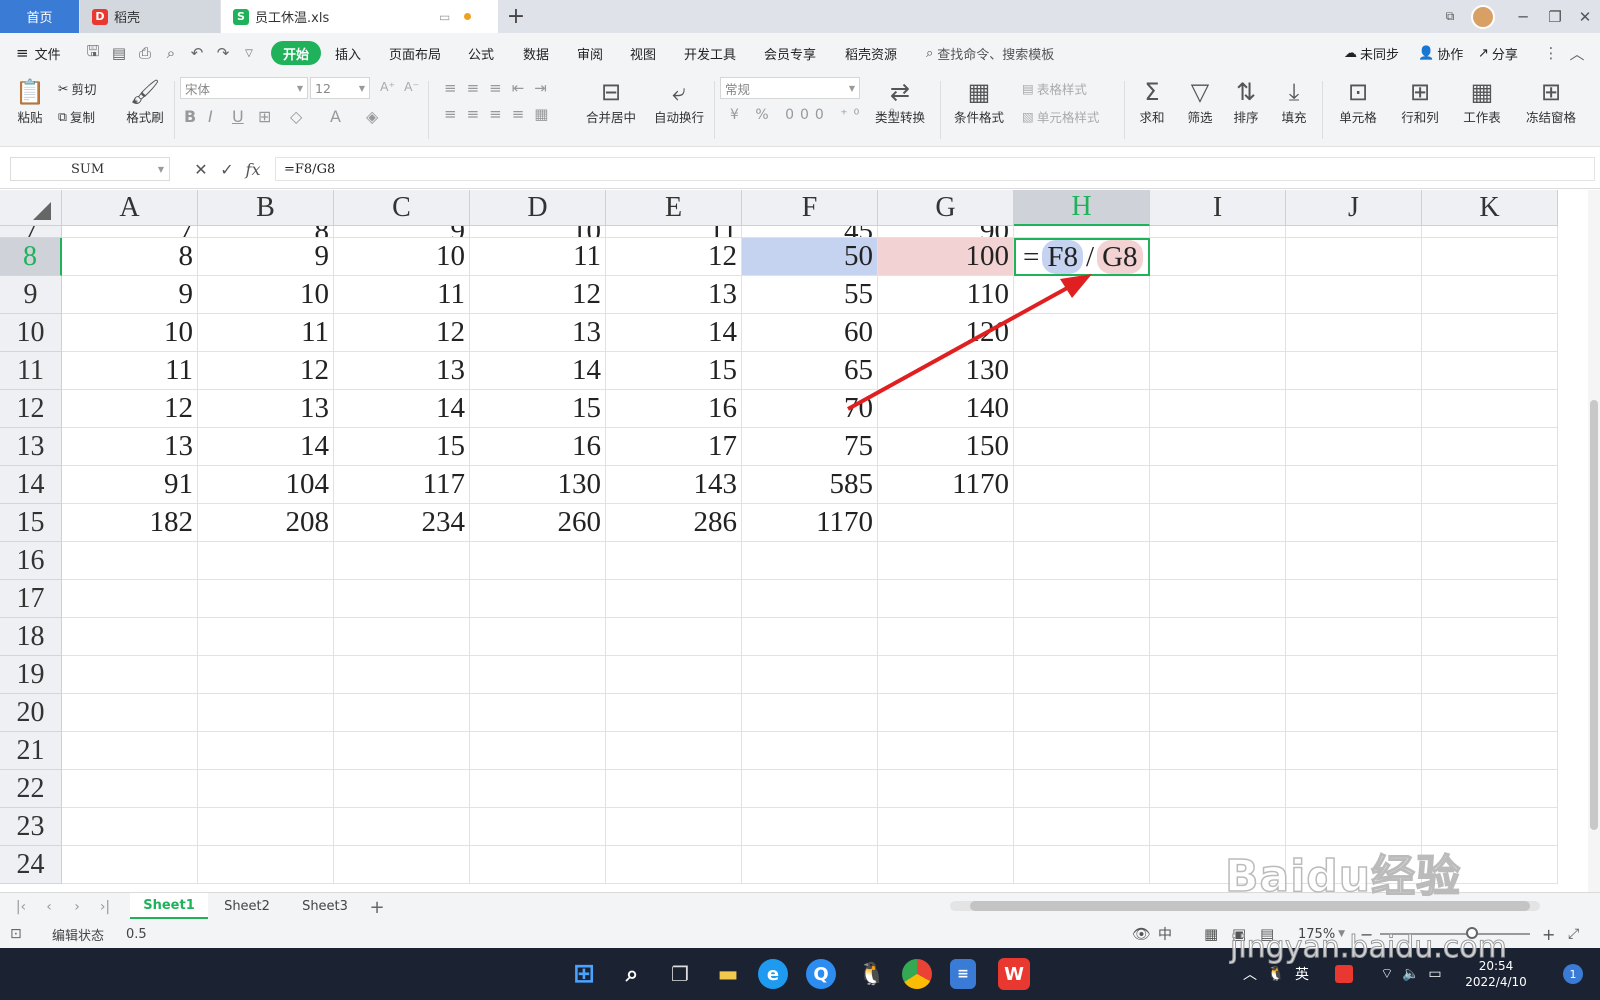 The height and width of the screenshot is (1000, 1600). I want to click on menu-daoke-resources: 稻壳资源, so click(871, 53).